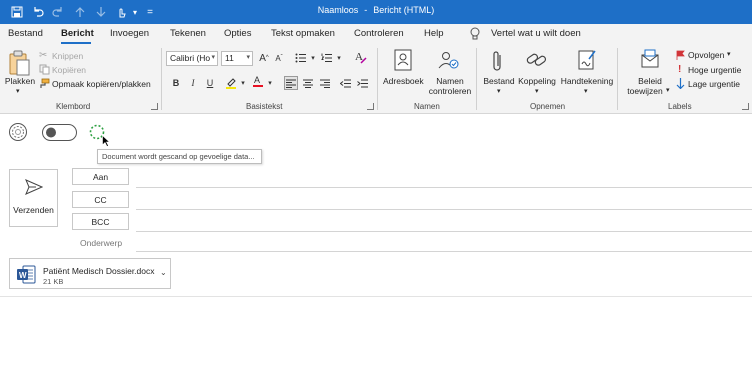 The width and height of the screenshot is (752, 371). I want to click on check-names-line2: controleren, so click(450, 91).